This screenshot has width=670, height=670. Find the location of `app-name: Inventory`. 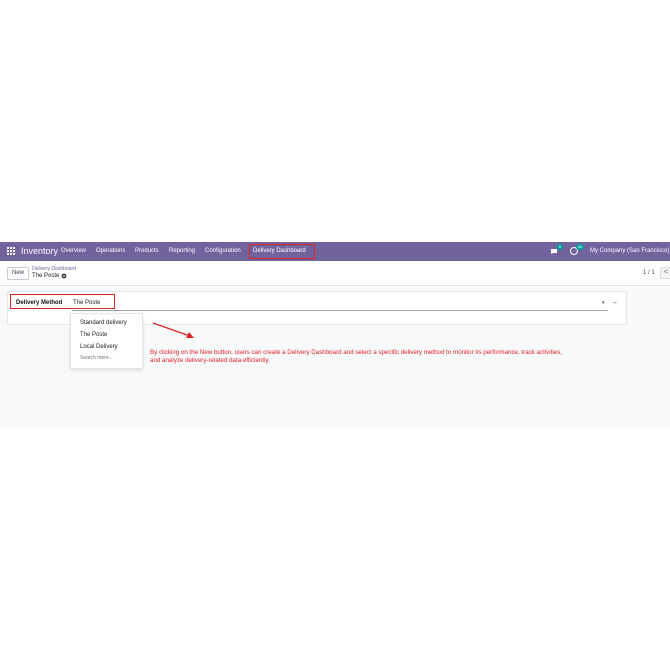

app-name: Inventory is located at coordinates (39, 251).